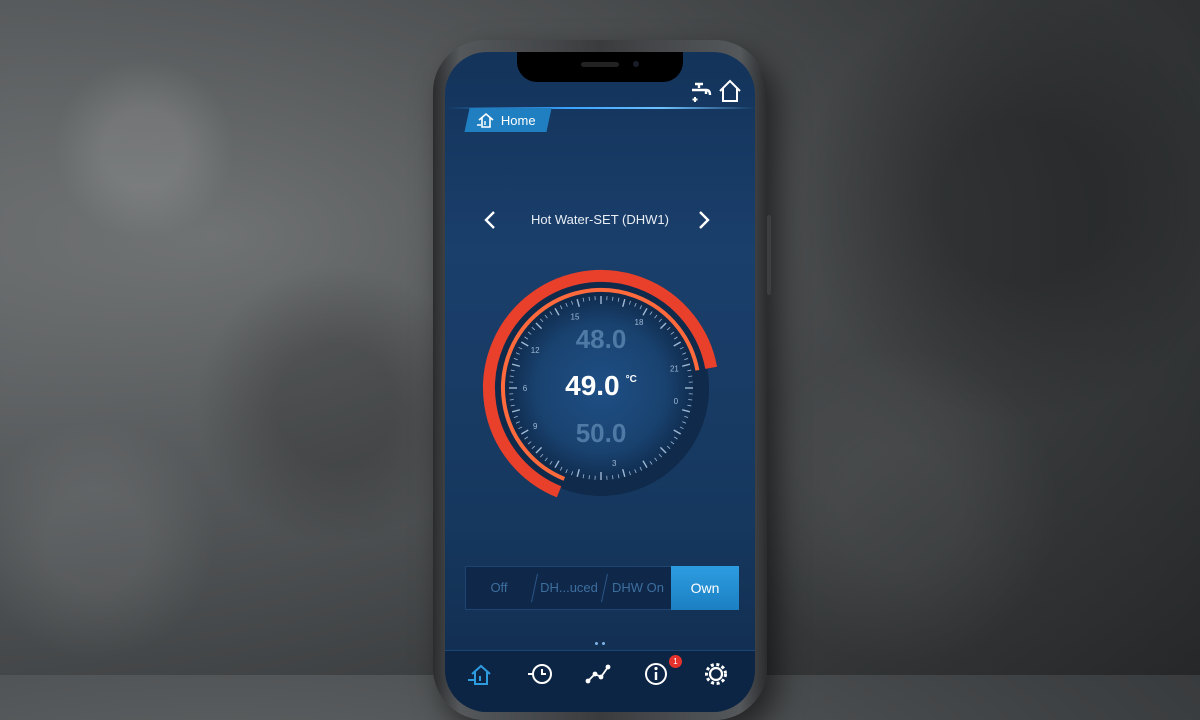 The image size is (1200, 720). I want to click on home-breadcrumb-tab: Home, so click(507, 120).